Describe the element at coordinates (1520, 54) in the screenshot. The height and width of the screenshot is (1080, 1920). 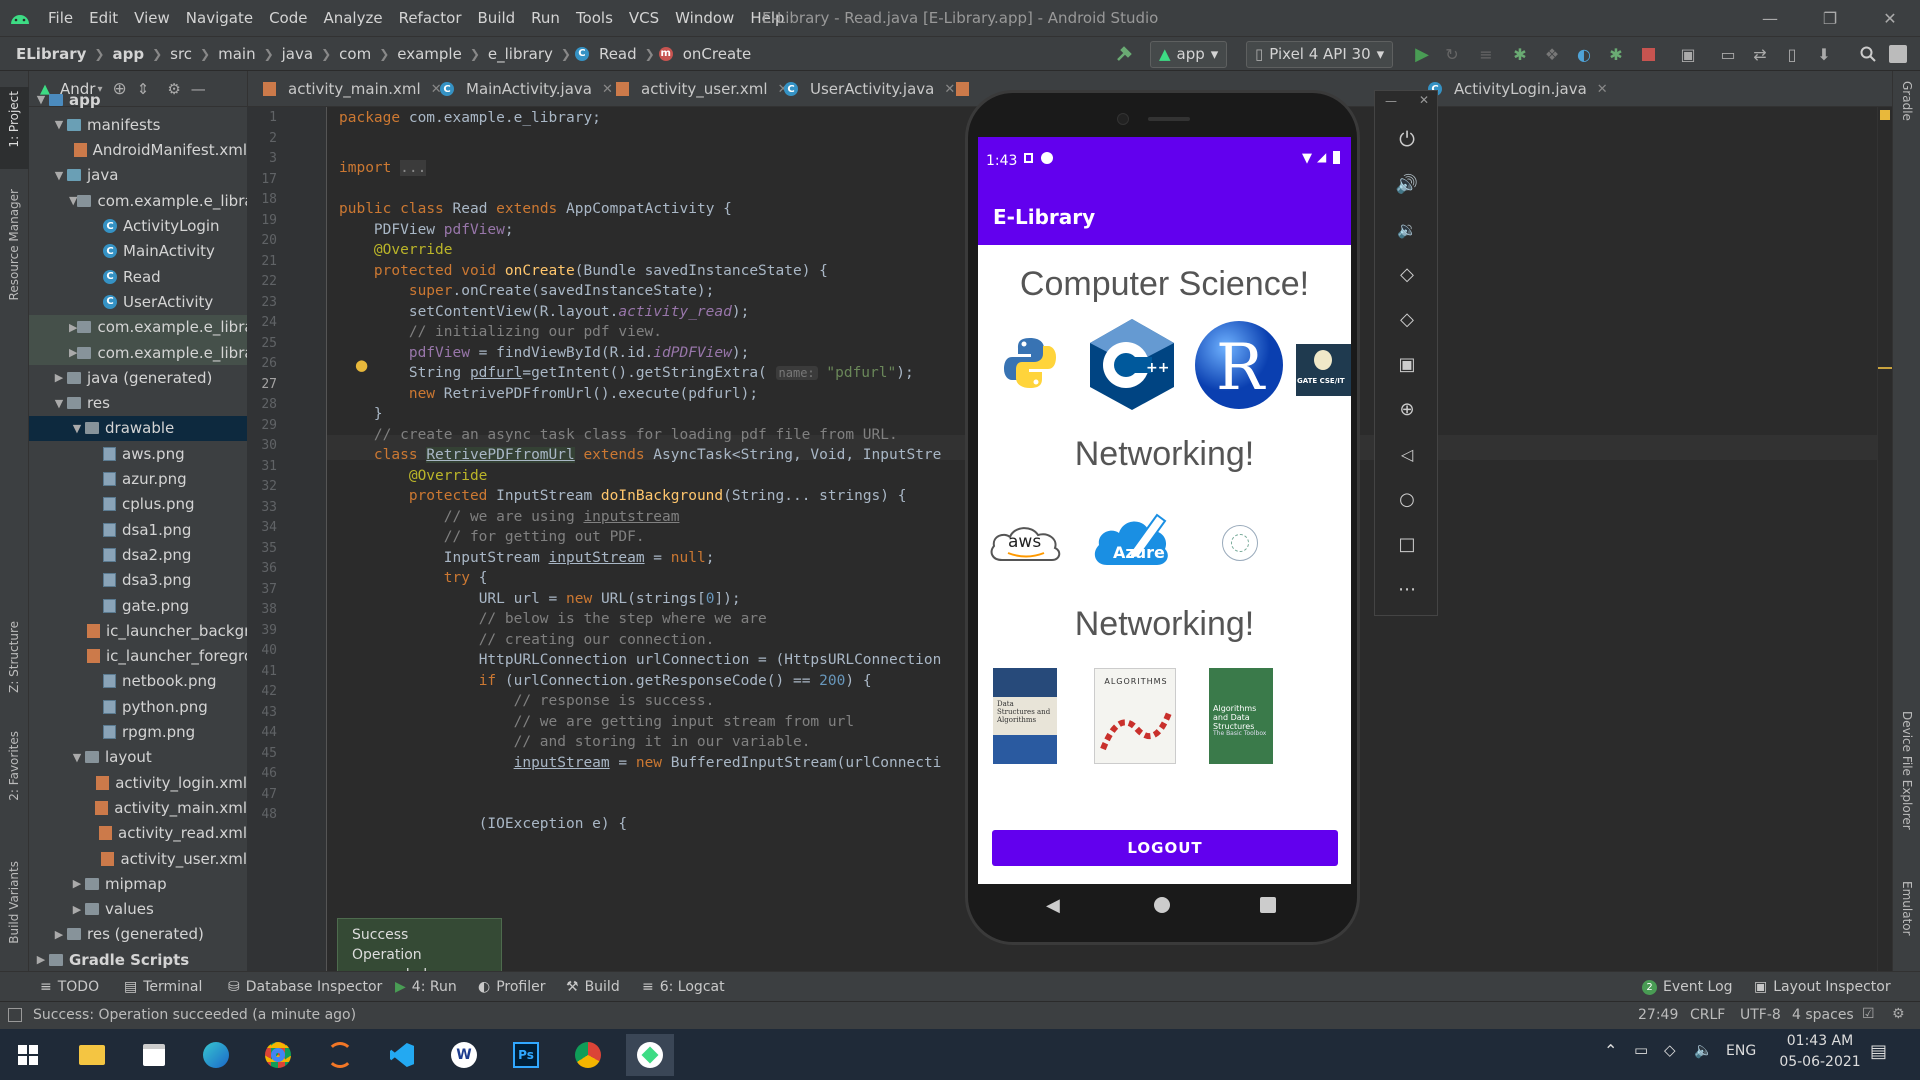
I see `debug-icon: ✱` at that location.